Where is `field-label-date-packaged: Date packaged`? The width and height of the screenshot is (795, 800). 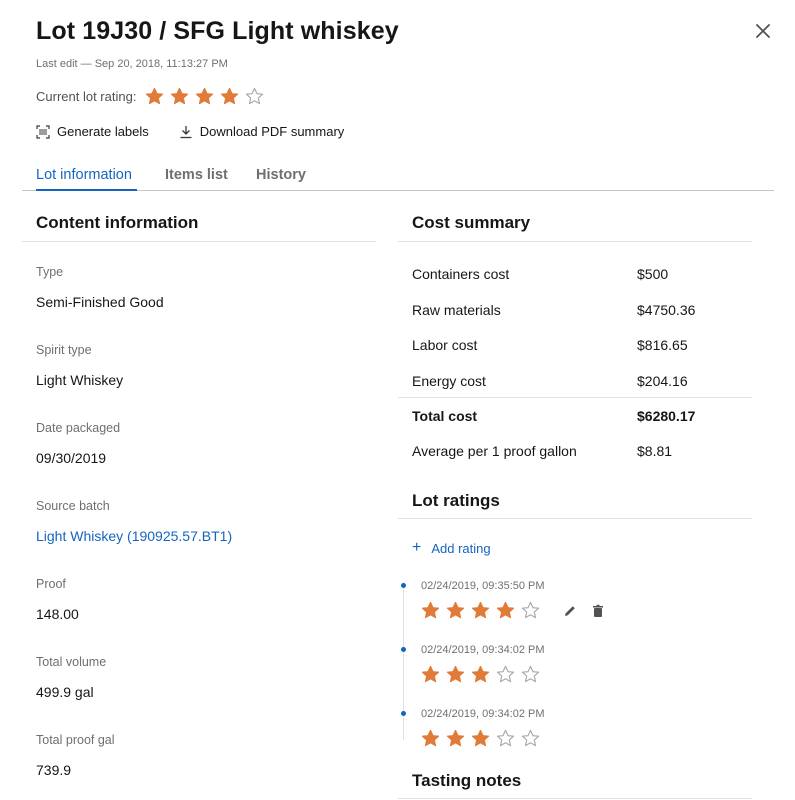 field-label-date-packaged: Date packaged is located at coordinates (78, 428).